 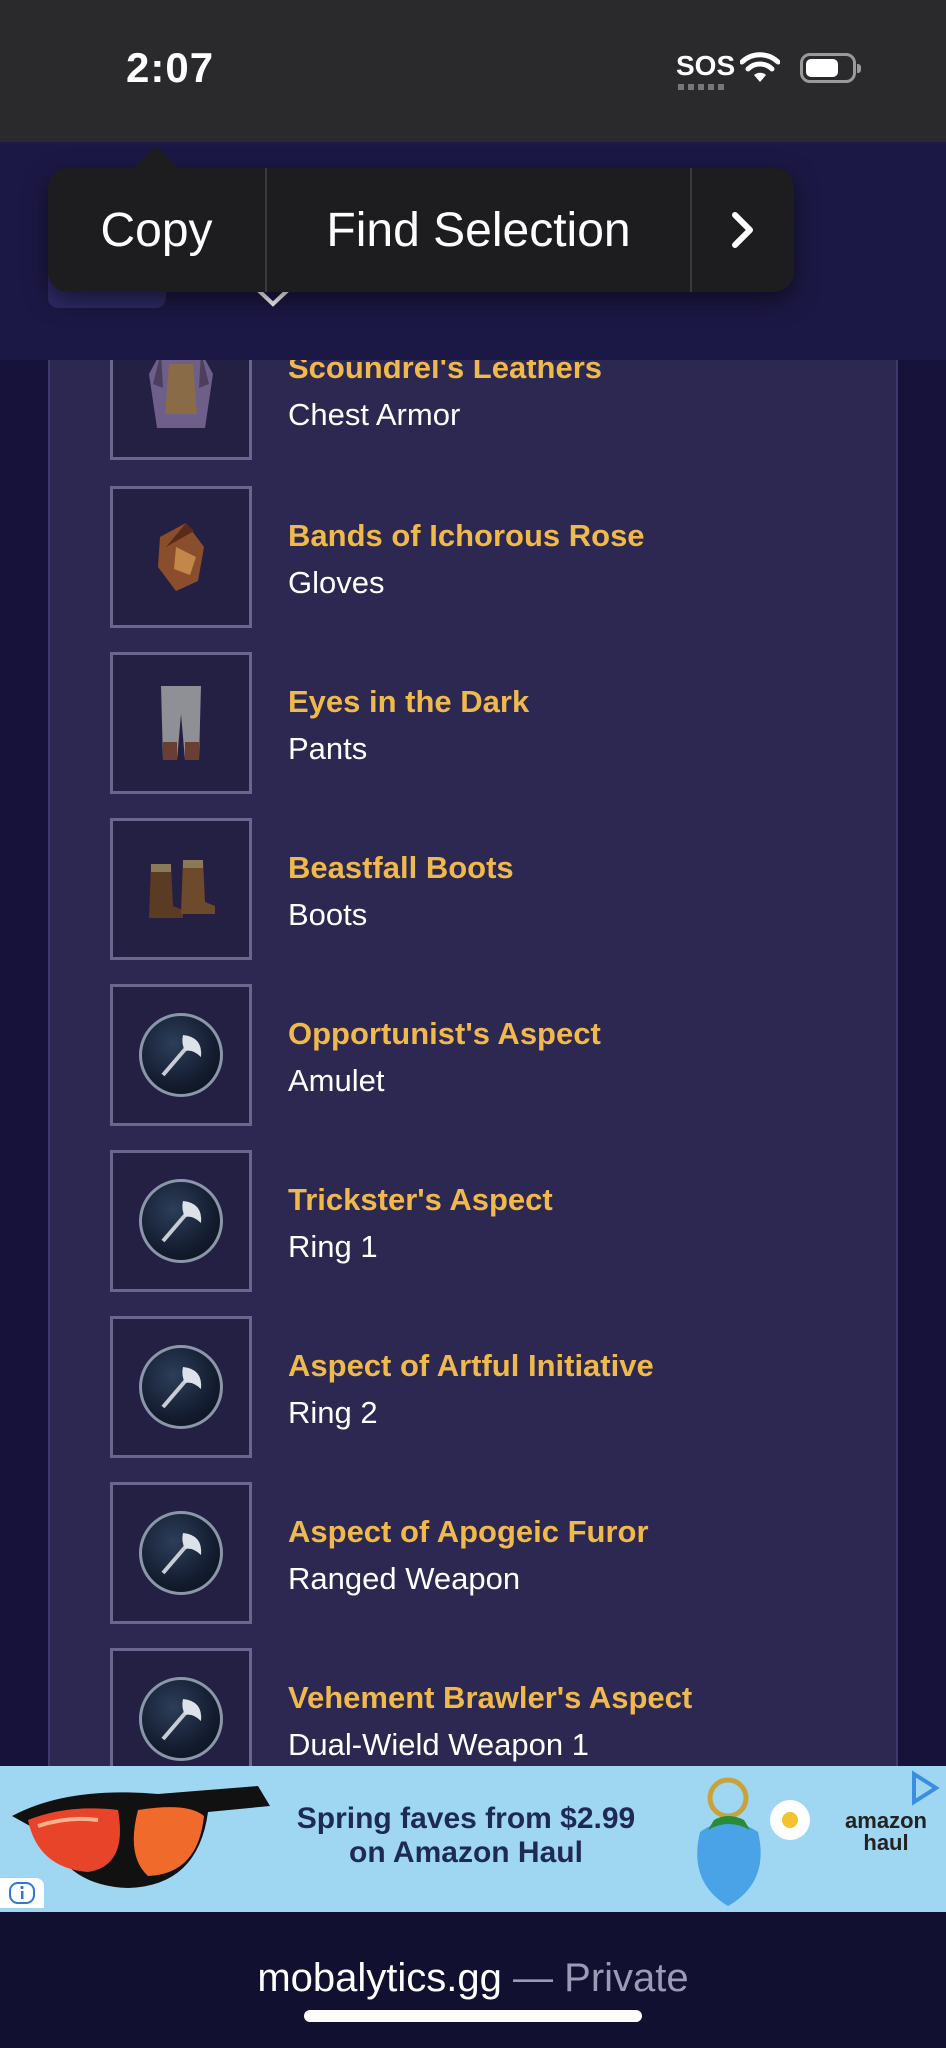 What do you see at coordinates (753, 1841) in the screenshot?
I see `strawberry-pin-image` at bounding box center [753, 1841].